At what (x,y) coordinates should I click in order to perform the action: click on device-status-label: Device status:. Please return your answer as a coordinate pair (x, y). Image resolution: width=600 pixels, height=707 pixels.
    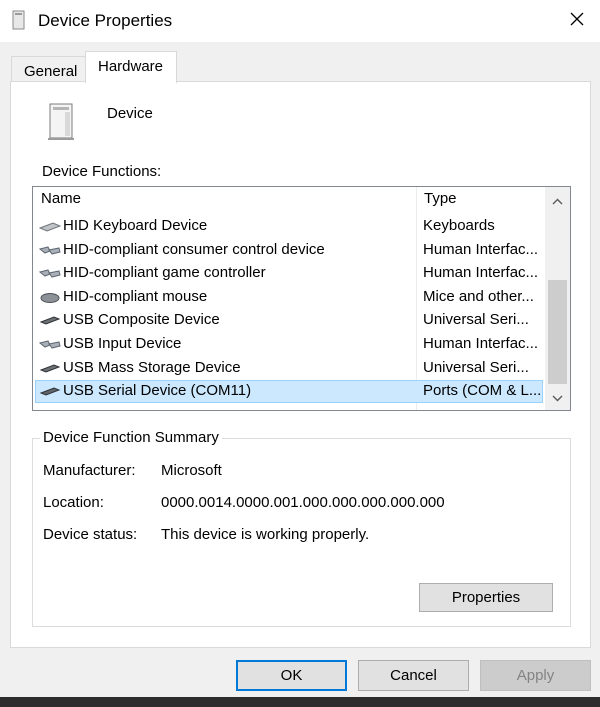
    Looking at the image, I should click on (90, 534).